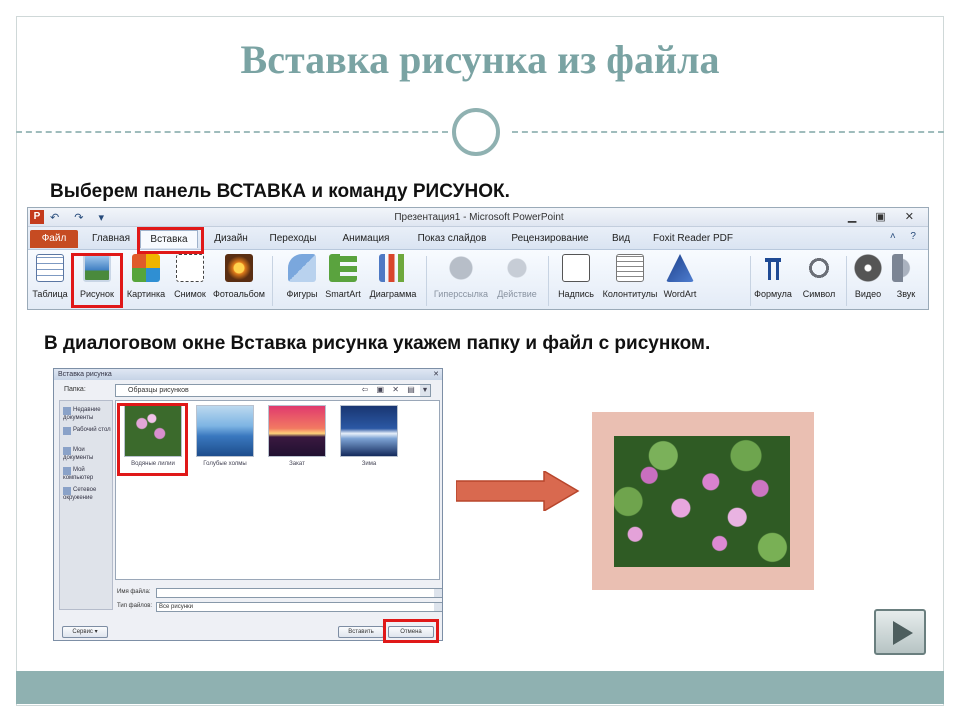 The width and height of the screenshot is (960, 720). Describe the element at coordinates (302, 268) in the screenshot. I see `shapes-icon` at that location.